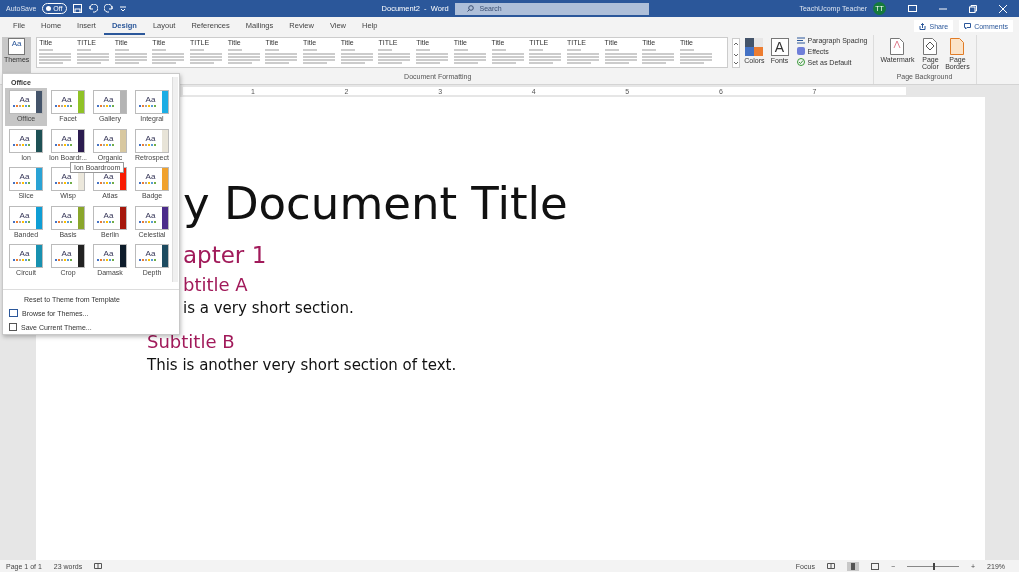 Image resolution: width=1019 pixels, height=572 pixels. Describe the element at coordinates (376, 204) in the screenshot. I see `document-title: y Document Title` at that location.